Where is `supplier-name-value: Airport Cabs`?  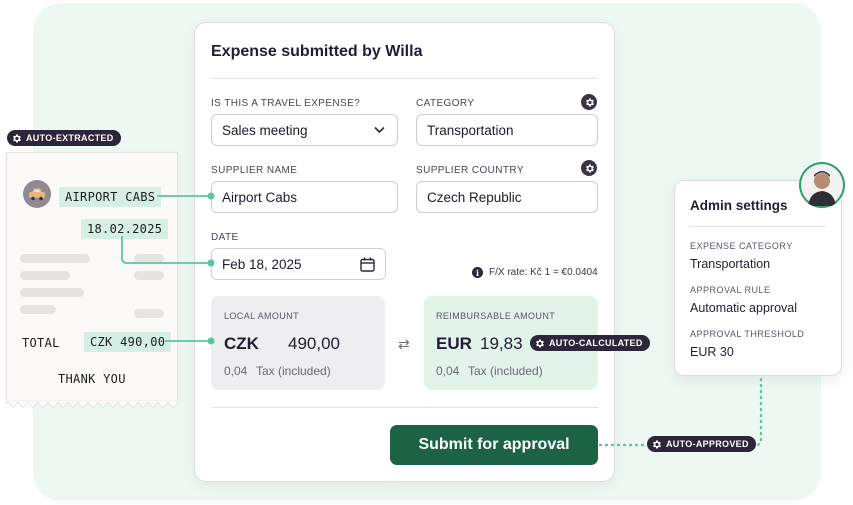 supplier-name-value: Airport Cabs is located at coordinates (260, 197).